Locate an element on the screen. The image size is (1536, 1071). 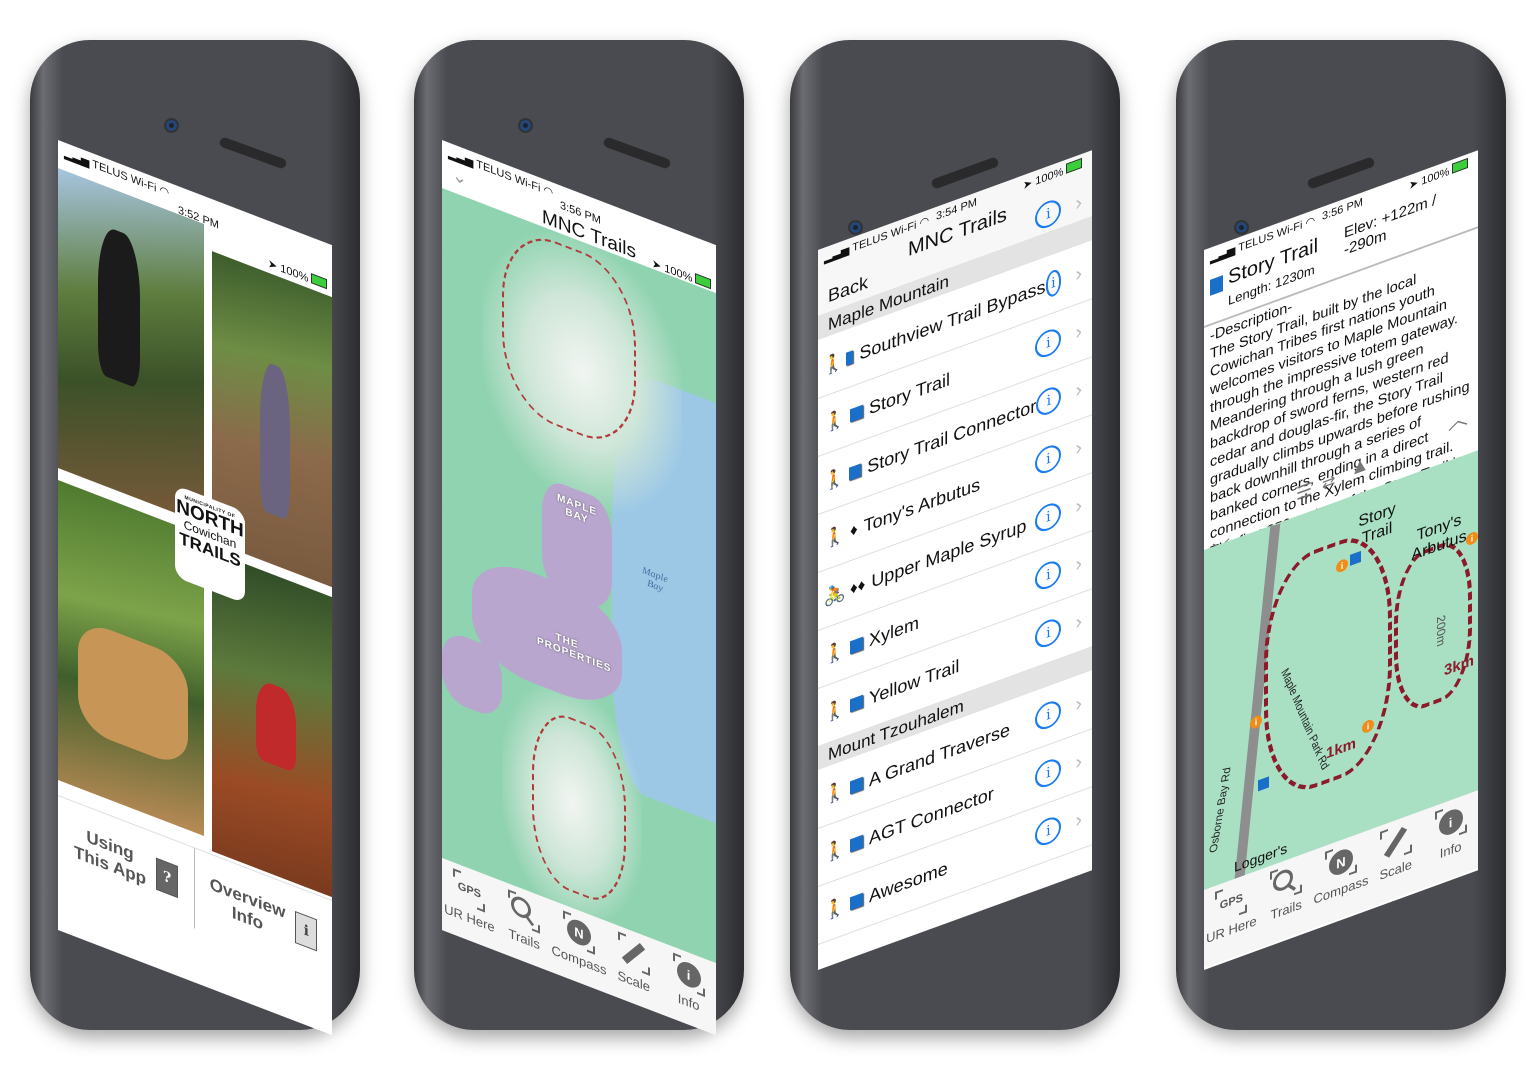
photo-mountain-biker is located at coordinates (272, 724).